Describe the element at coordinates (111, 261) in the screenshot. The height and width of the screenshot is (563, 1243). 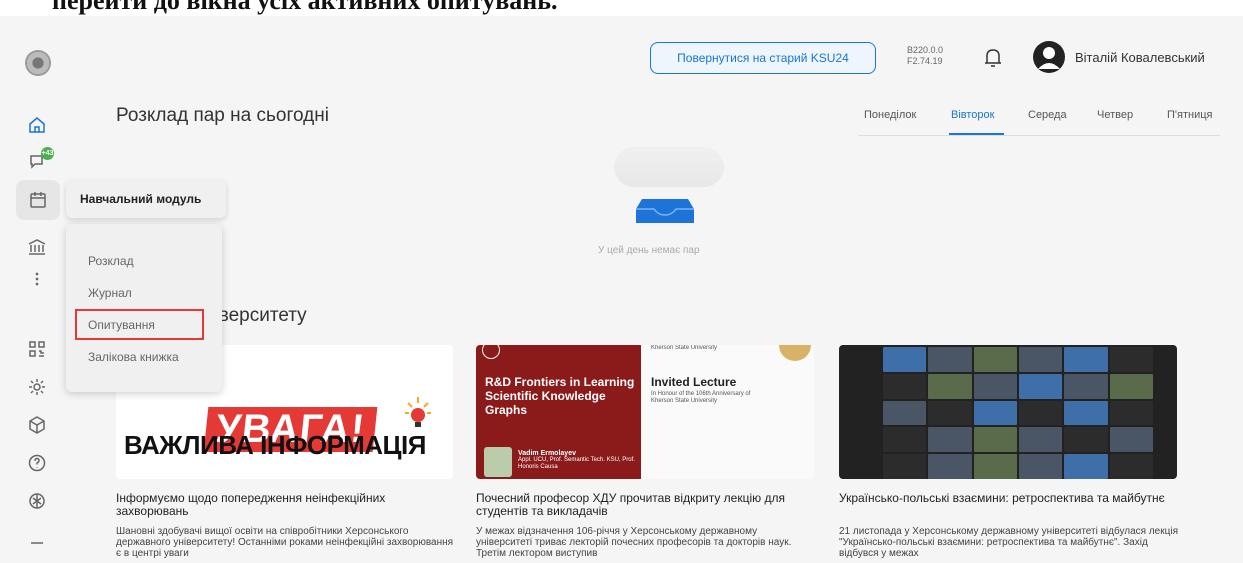
I see `menu-item-schedule: Розклад` at that location.